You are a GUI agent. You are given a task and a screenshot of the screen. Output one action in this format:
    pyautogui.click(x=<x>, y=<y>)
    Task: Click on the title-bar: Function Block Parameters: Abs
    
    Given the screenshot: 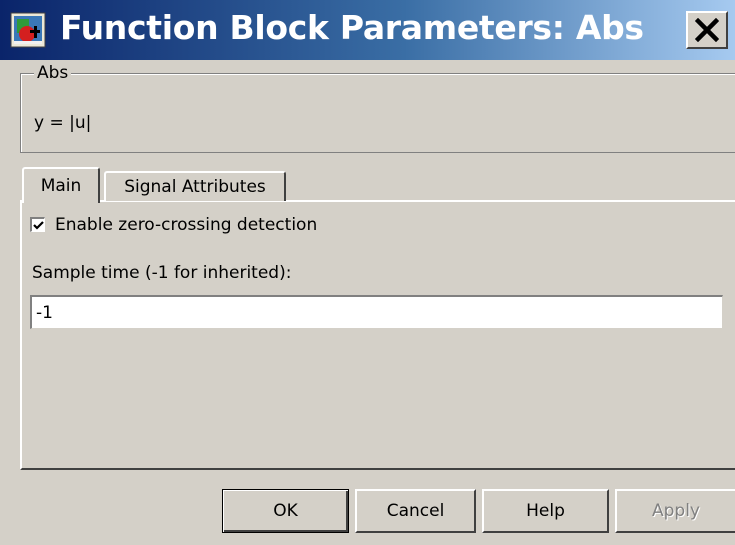 What is the action you would take?
    pyautogui.click(x=367, y=30)
    